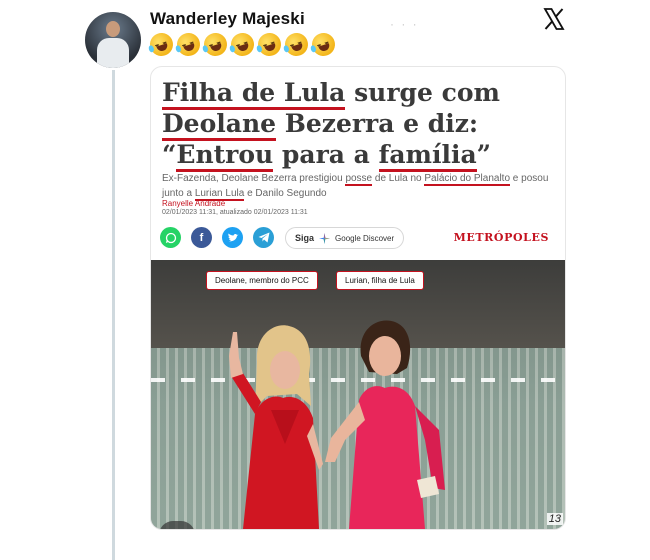 The width and height of the screenshot is (650, 560). Describe the element at coordinates (227, 19) in the screenshot. I see `username: Wanderley Majeski` at that location.